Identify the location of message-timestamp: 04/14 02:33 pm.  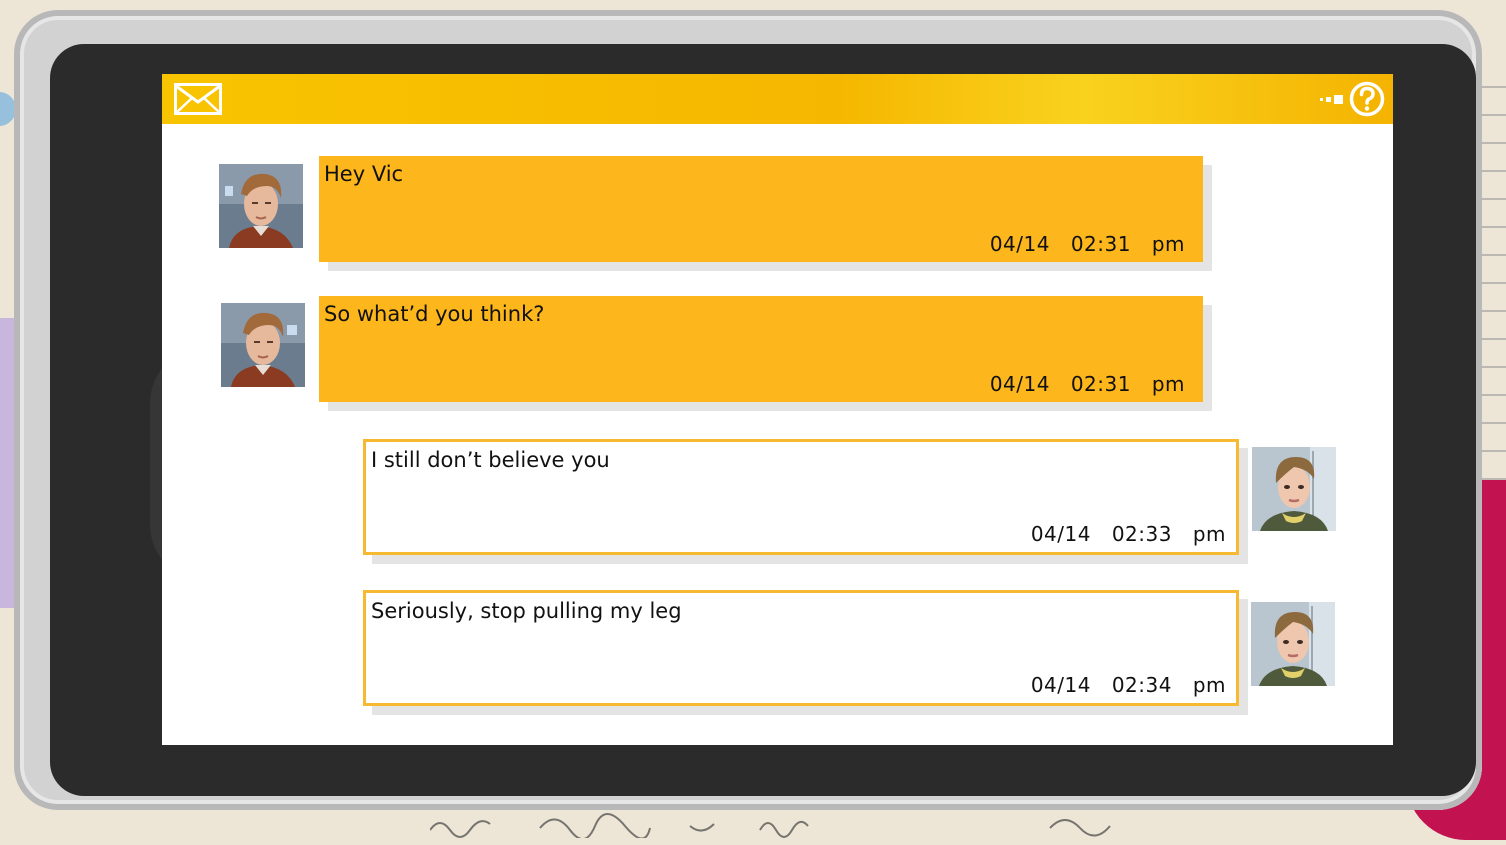
(1128, 534).